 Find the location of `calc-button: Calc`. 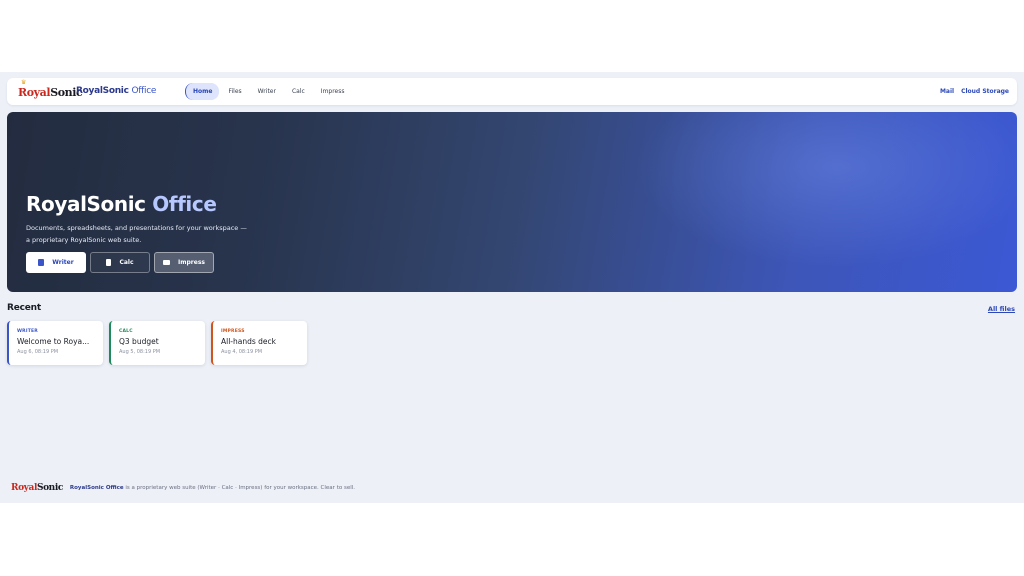

calc-button: Calc is located at coordinates (120, 262).